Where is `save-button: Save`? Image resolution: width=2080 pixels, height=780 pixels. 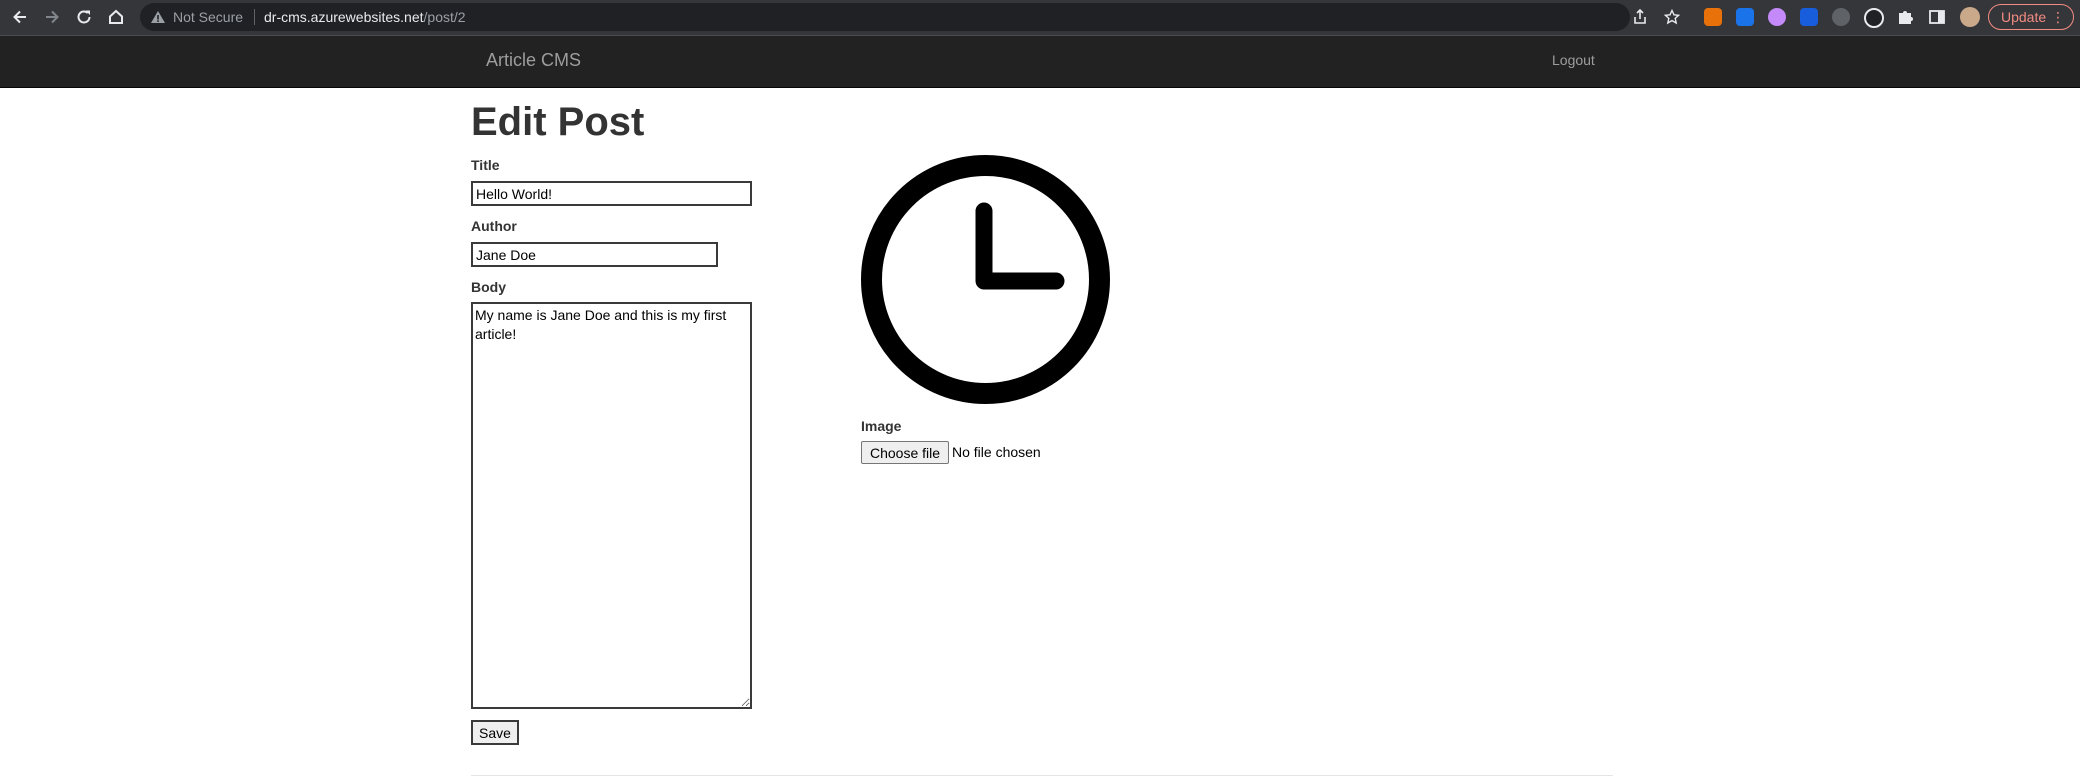
save-button: Save is located at coordinates (495, 732).